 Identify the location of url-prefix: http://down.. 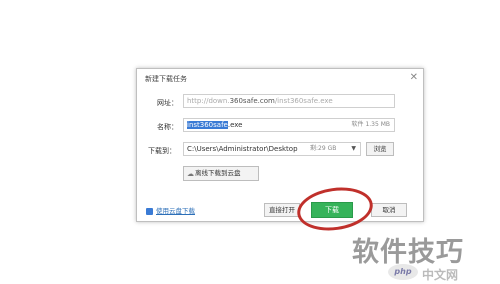
(208, 101).